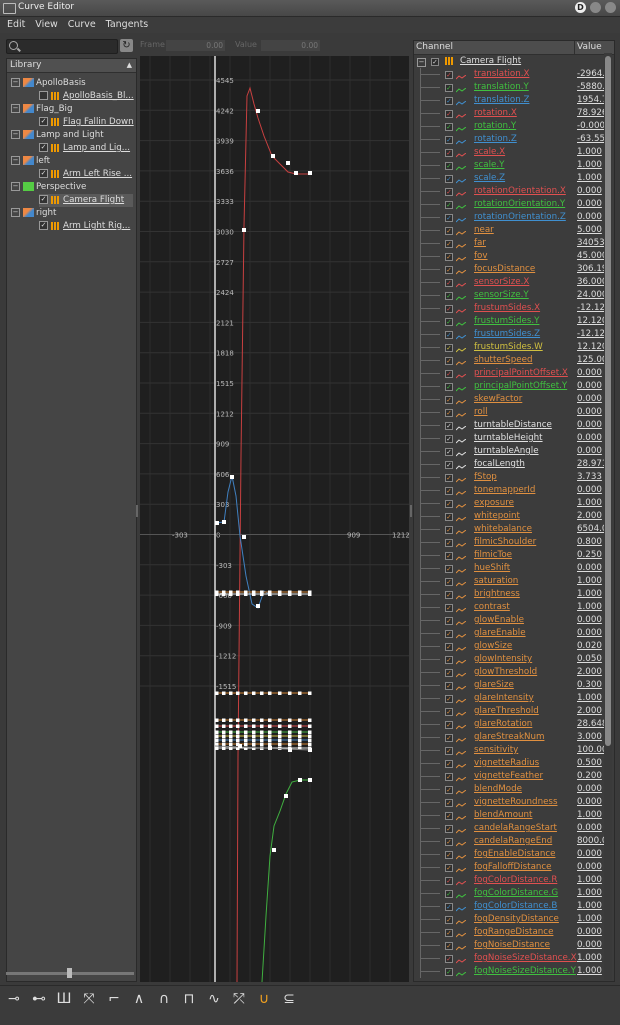 The image size is (620, 1025). Describe the element at coordinates (514, 61) in the screenshot. I see `channel-root-row: − ✓ Camera Flight` at that location.